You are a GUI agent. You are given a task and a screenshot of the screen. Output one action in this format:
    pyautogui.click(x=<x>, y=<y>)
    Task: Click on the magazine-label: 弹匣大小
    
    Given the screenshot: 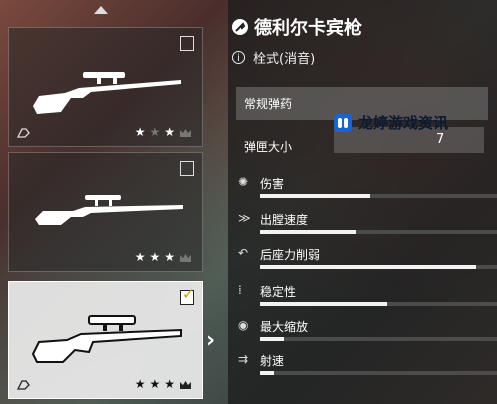 What is the action you would take?
    pyautogui.click(x=268, y=147)
    